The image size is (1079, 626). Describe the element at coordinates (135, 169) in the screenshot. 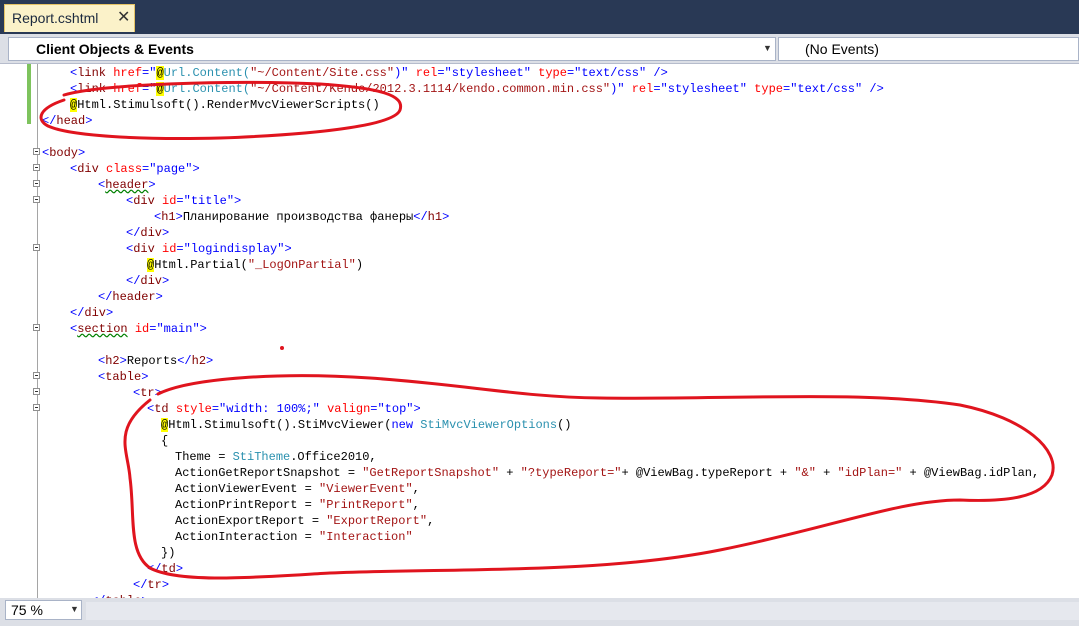

I see `code-line: <div class="page">` at that location.